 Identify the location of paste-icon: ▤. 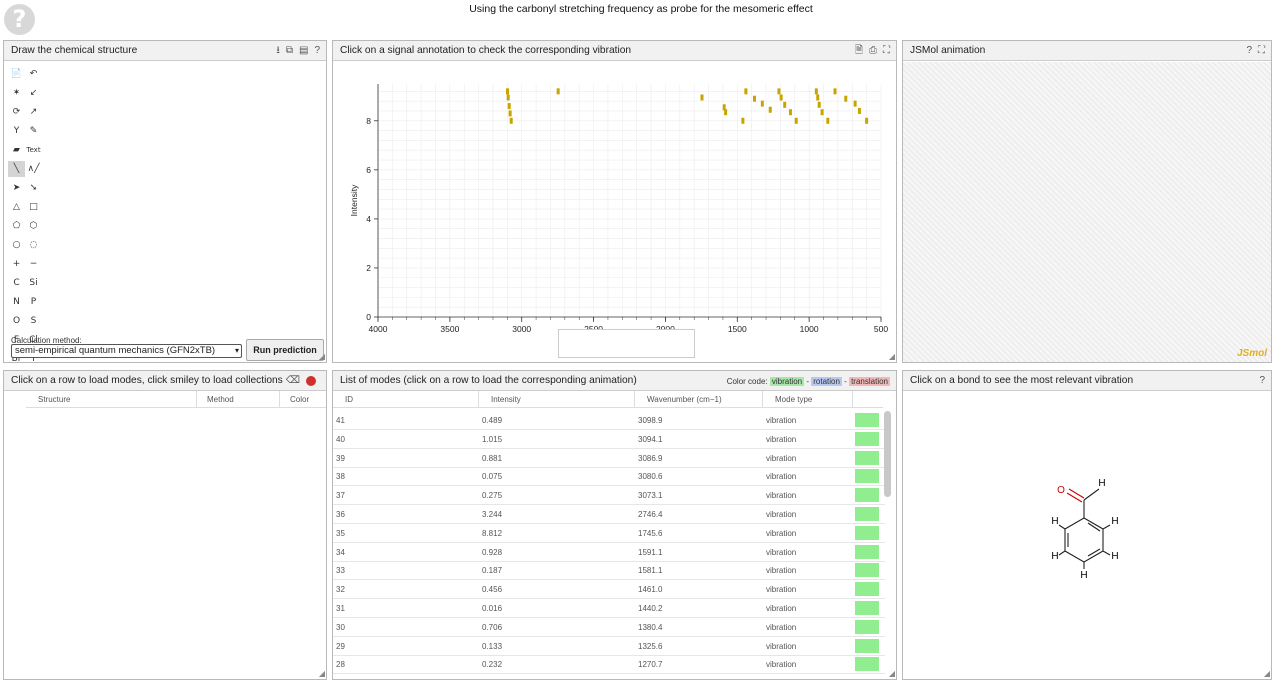
(303, 51).